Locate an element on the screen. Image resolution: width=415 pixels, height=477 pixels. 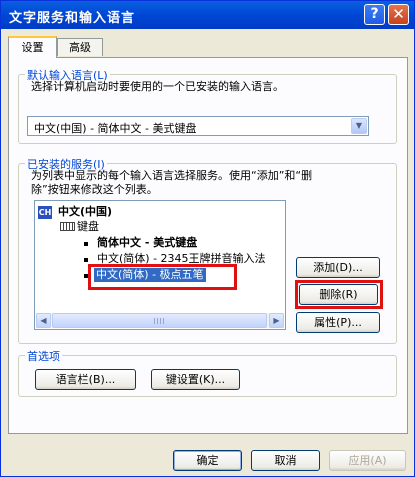
default-language-value: 中文(中国) - 简体中文 - 美式键盘 is located at coordinates (115, 128).